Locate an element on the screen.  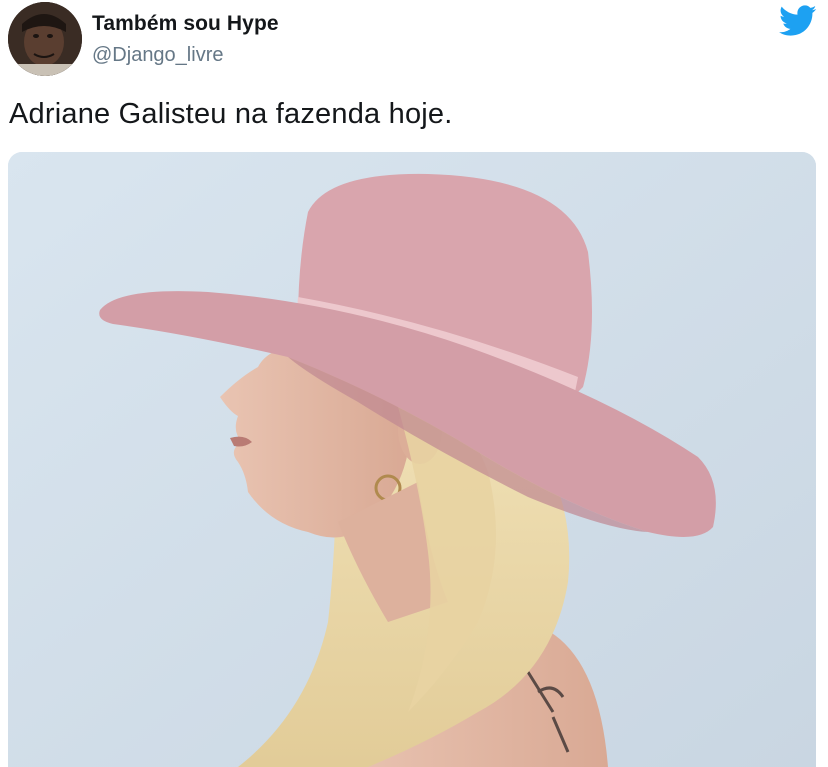
tweet-text: Adriane Galisteu na fazenda hoje. is located at coordinates (231, 114).